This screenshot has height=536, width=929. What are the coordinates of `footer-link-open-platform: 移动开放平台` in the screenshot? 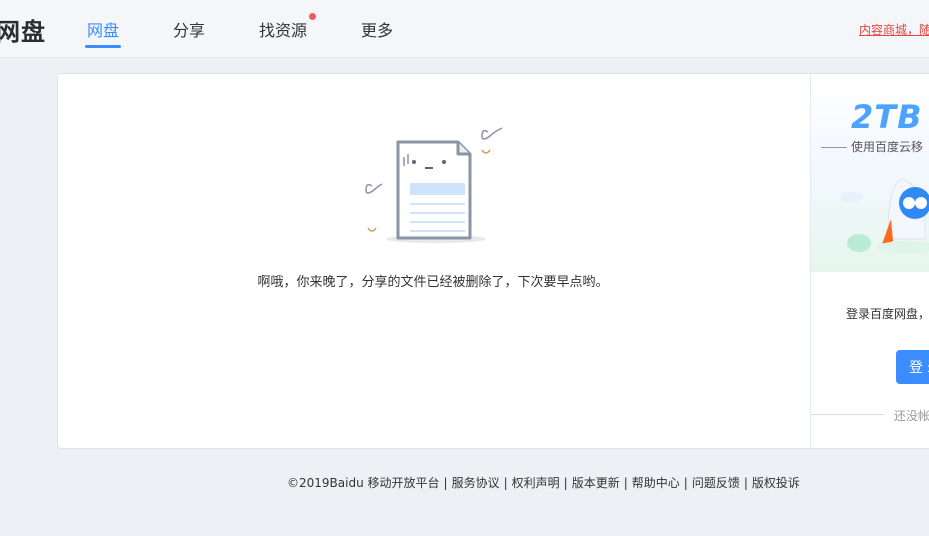 It's located at (404, 483).